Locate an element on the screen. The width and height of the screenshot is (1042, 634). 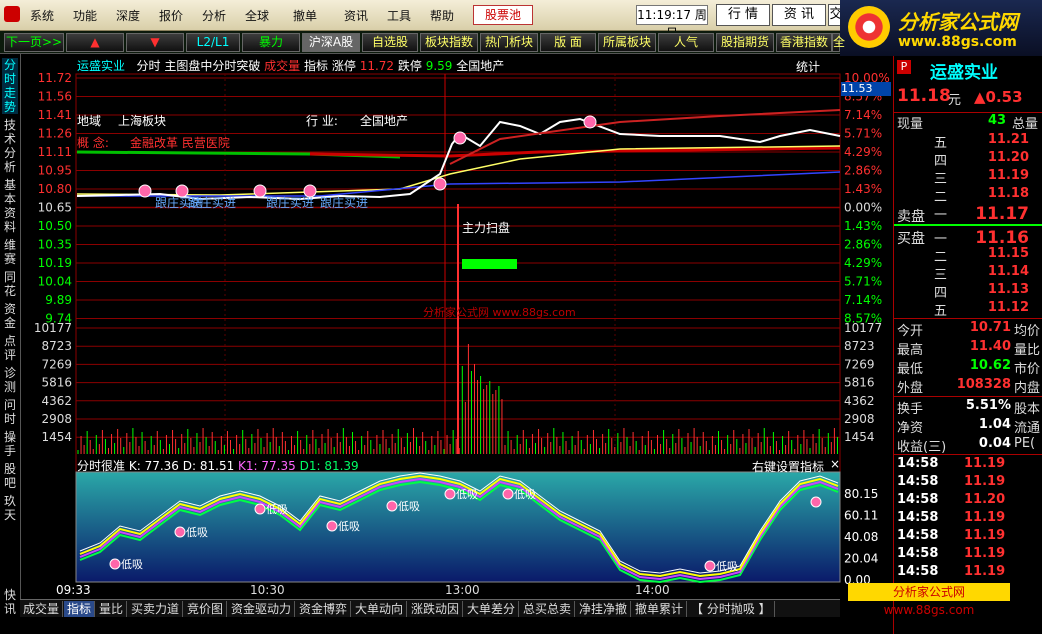
kd-tick: 80.15 is located at coordinates (861, 494).